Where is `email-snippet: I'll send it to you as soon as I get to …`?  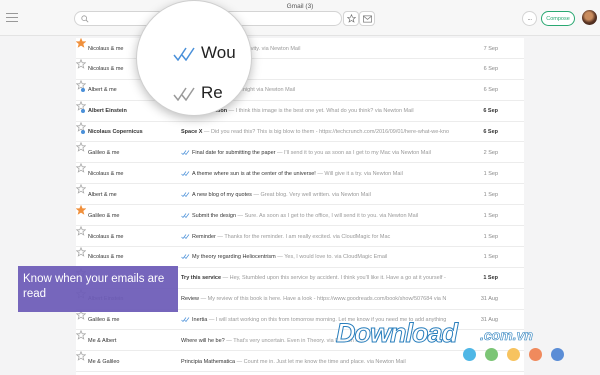
email-snippet: I'll send it to you as soon as I get to … is located at coordinates (357, 152).